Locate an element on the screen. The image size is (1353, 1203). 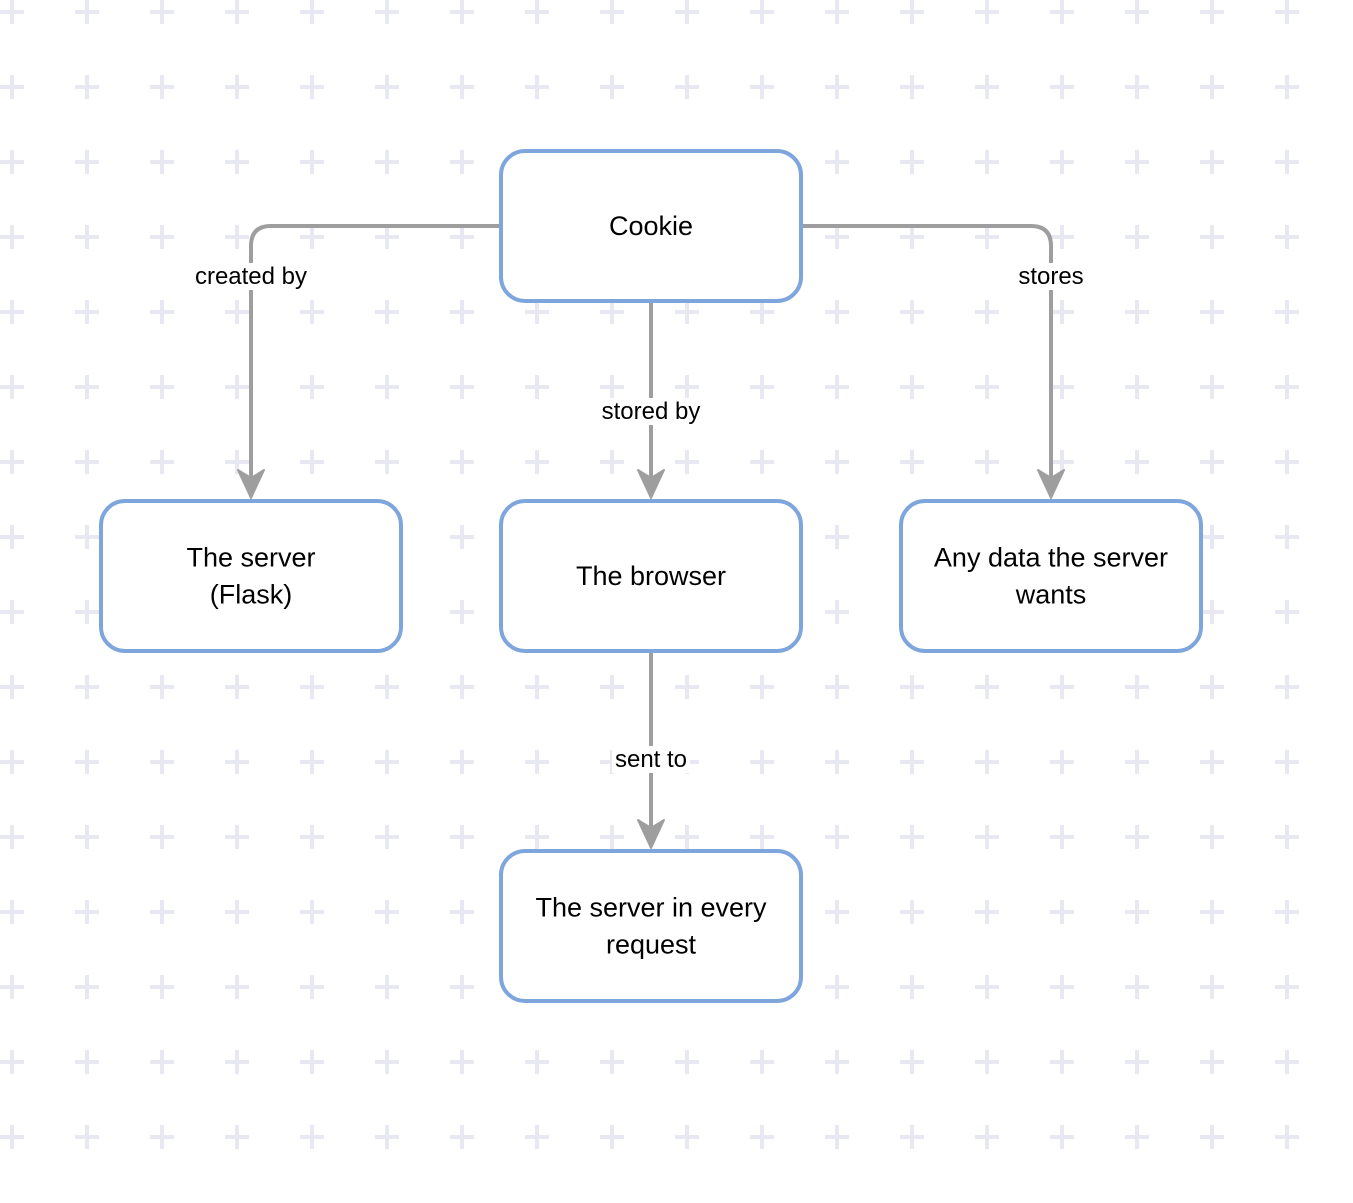
node-server-flask: The server (Flask) is located at coordinates (251, 576).